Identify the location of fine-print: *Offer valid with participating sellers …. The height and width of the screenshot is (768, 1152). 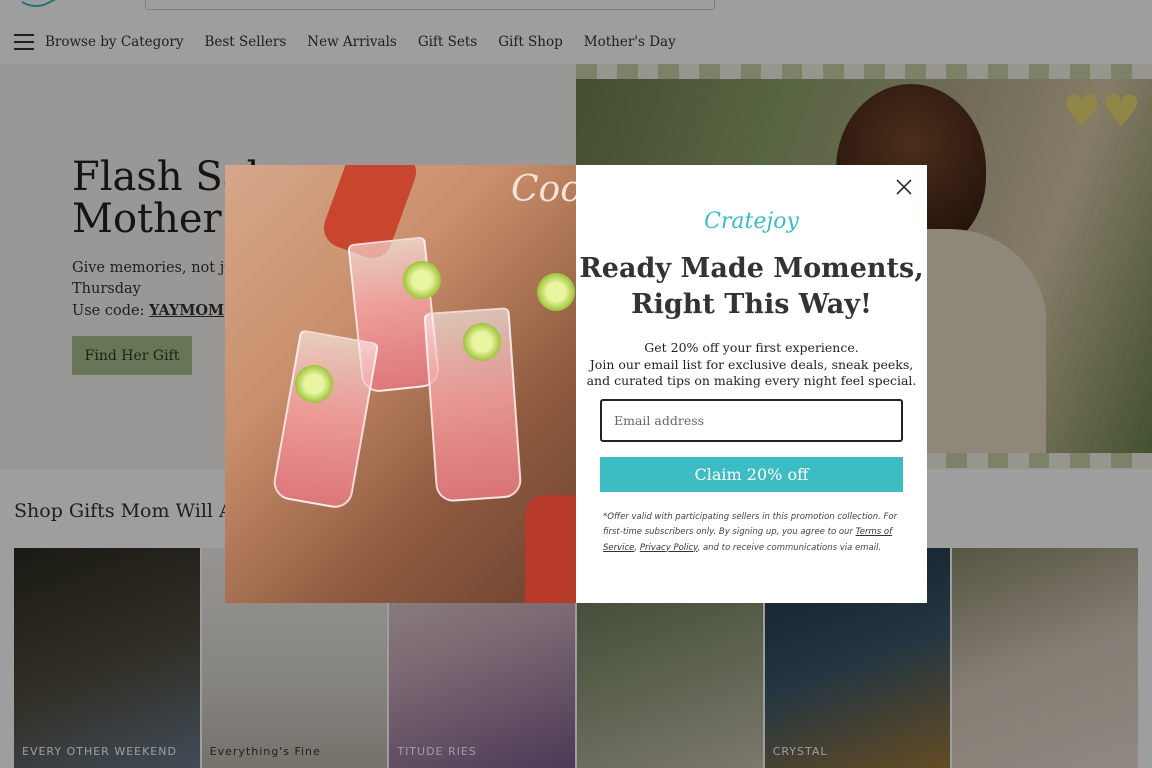
(753, 533).